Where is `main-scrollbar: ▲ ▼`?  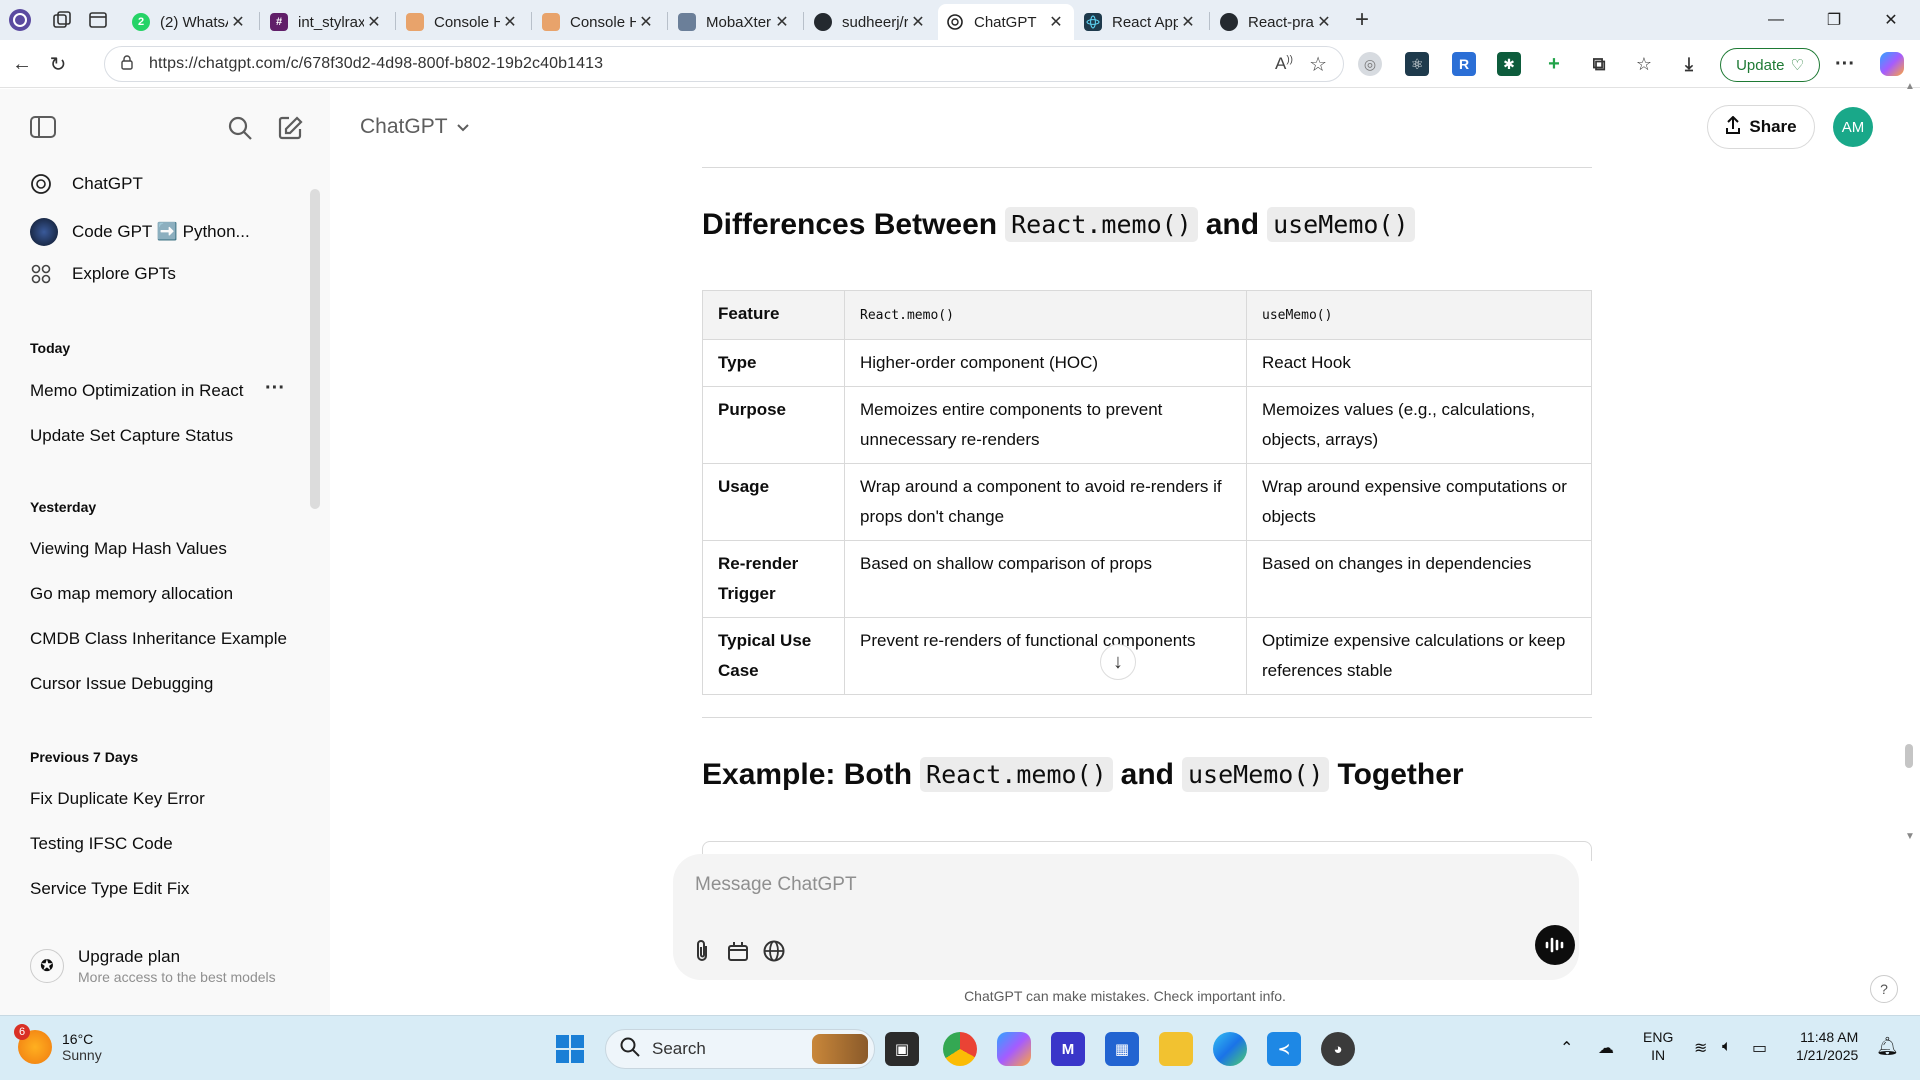
main-scrollbar: ▲ ▼ is located at coordinates (1909, 548).